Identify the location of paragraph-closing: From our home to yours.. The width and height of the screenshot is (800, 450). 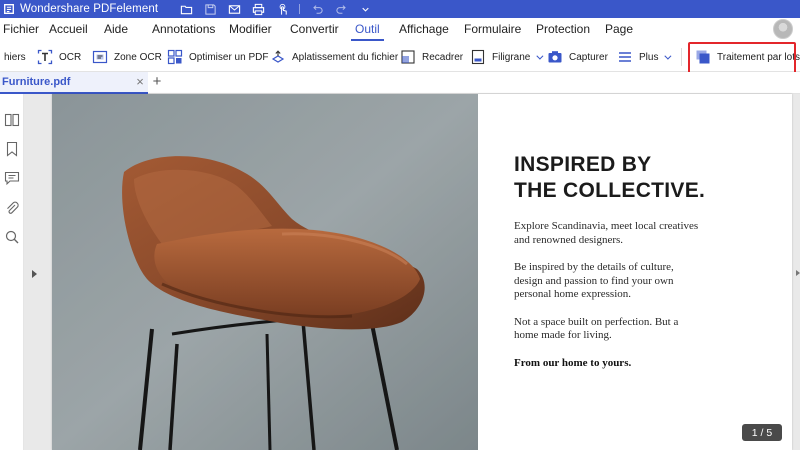
(573, 362).